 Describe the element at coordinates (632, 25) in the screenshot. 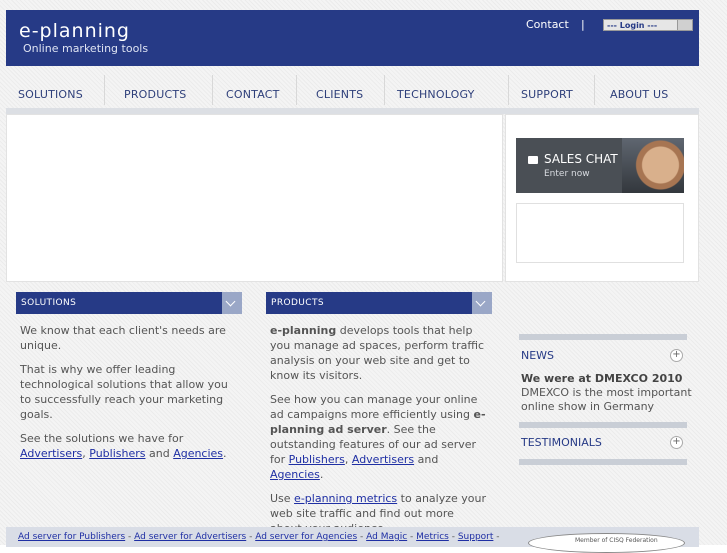

I see `login-select-value: --- Login ---` at that location.